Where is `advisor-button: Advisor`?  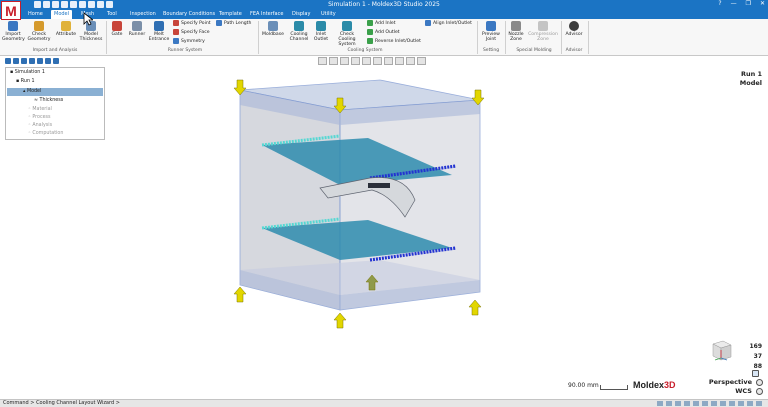 advisor-button: Advisor is located at coordinates (574, 29).